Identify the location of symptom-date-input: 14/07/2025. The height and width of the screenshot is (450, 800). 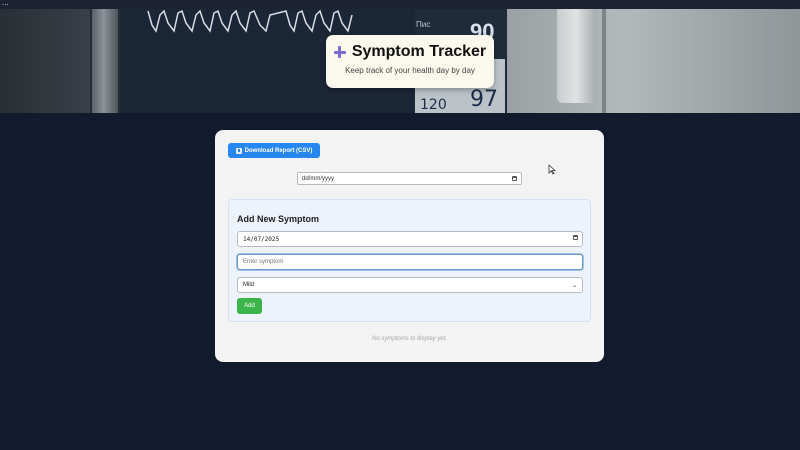
(410, 239).